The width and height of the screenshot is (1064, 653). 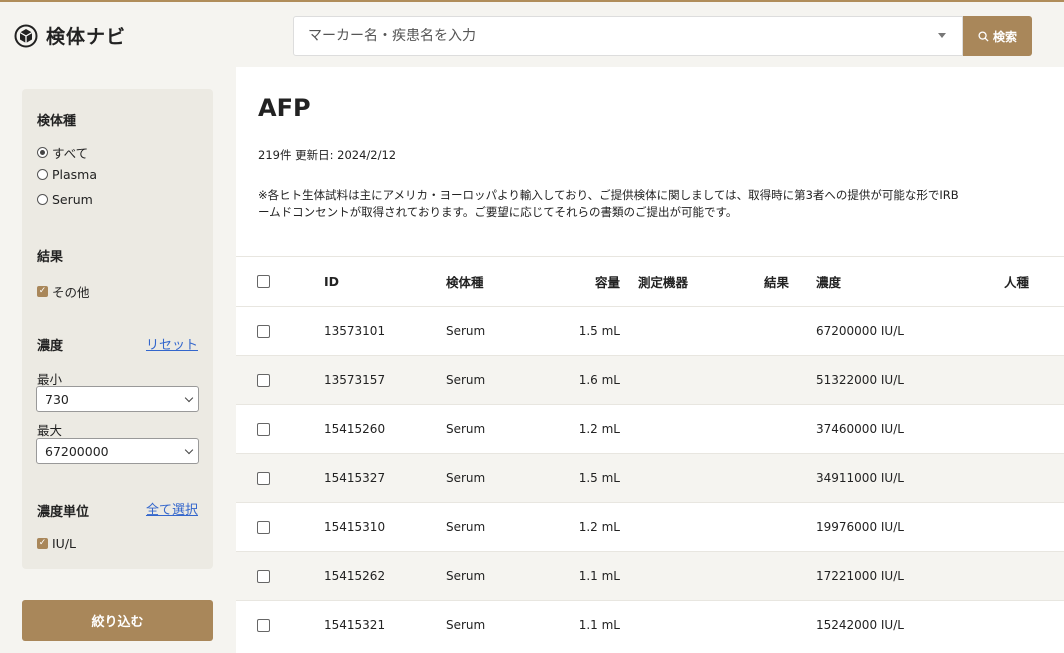 What do you see at coordinates (284, 108) in the screenshot?
I see `page-title: AFP` at bounding box center [284, 108].